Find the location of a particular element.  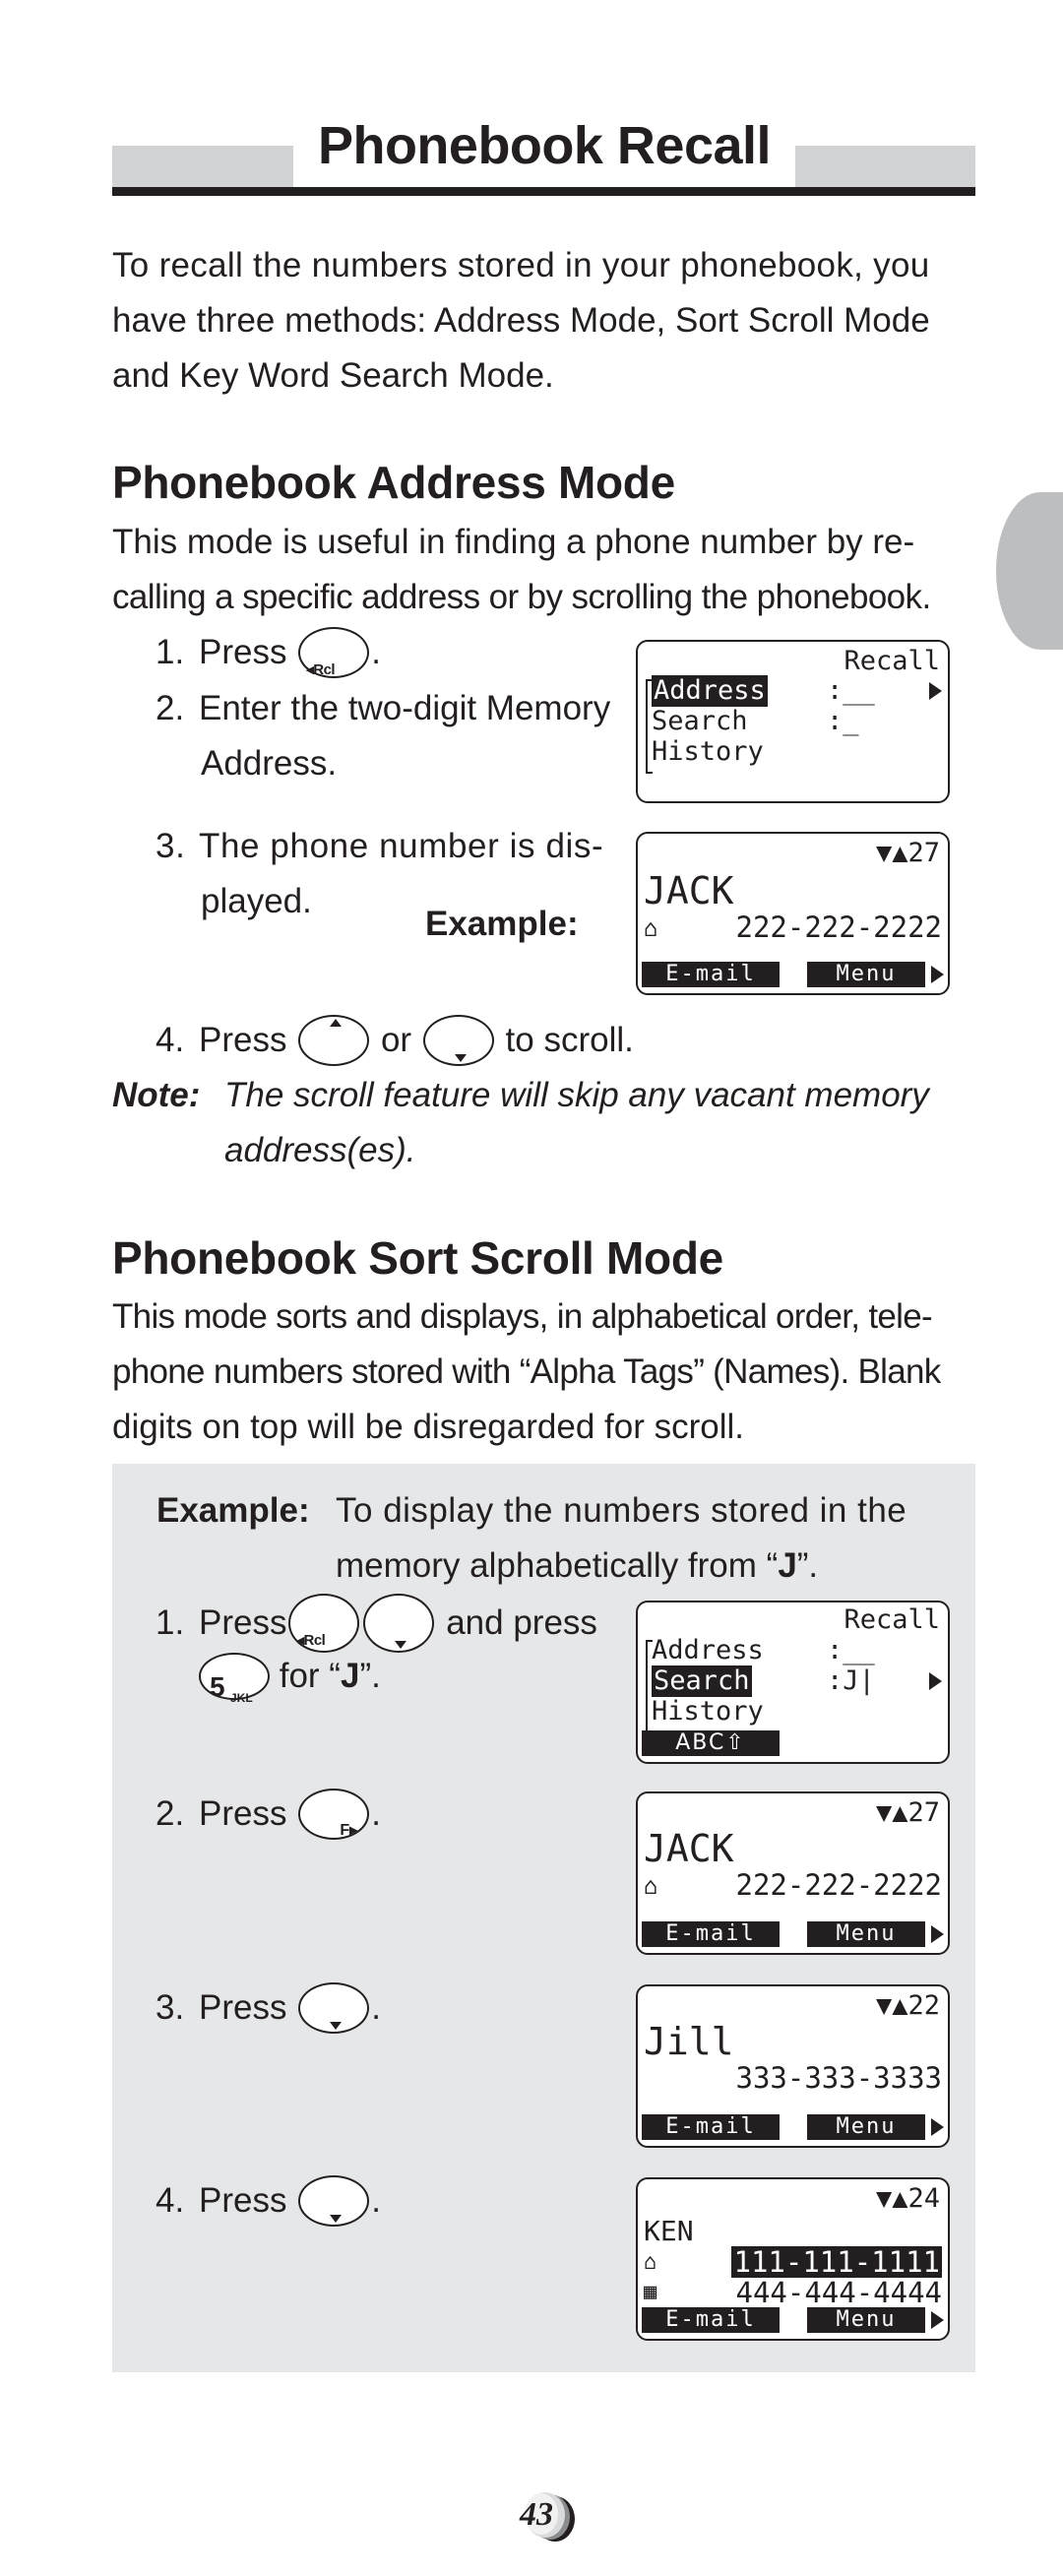

lcd-entry-jill: ▼▲22 Jill 333-333-3333 E-mail Menu is located at coordinates (793, 2066).